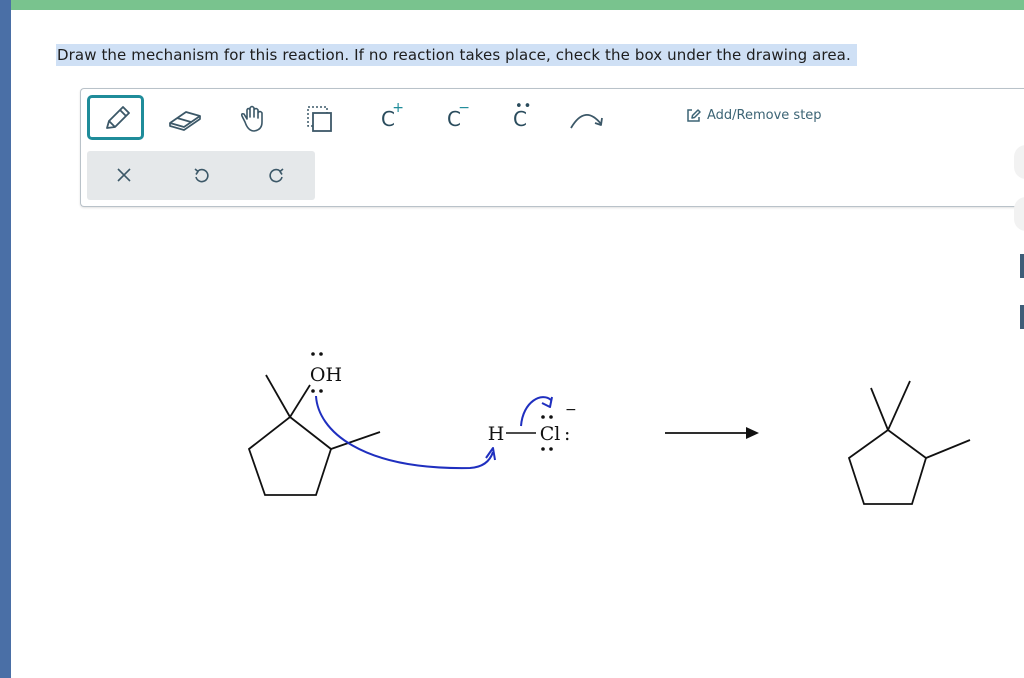 The width and height of the screenshot is (1024, 678). Describe the element at coordinates (326, 375) in the screenshot. I see `hydroxyl-label: OH` at that location.